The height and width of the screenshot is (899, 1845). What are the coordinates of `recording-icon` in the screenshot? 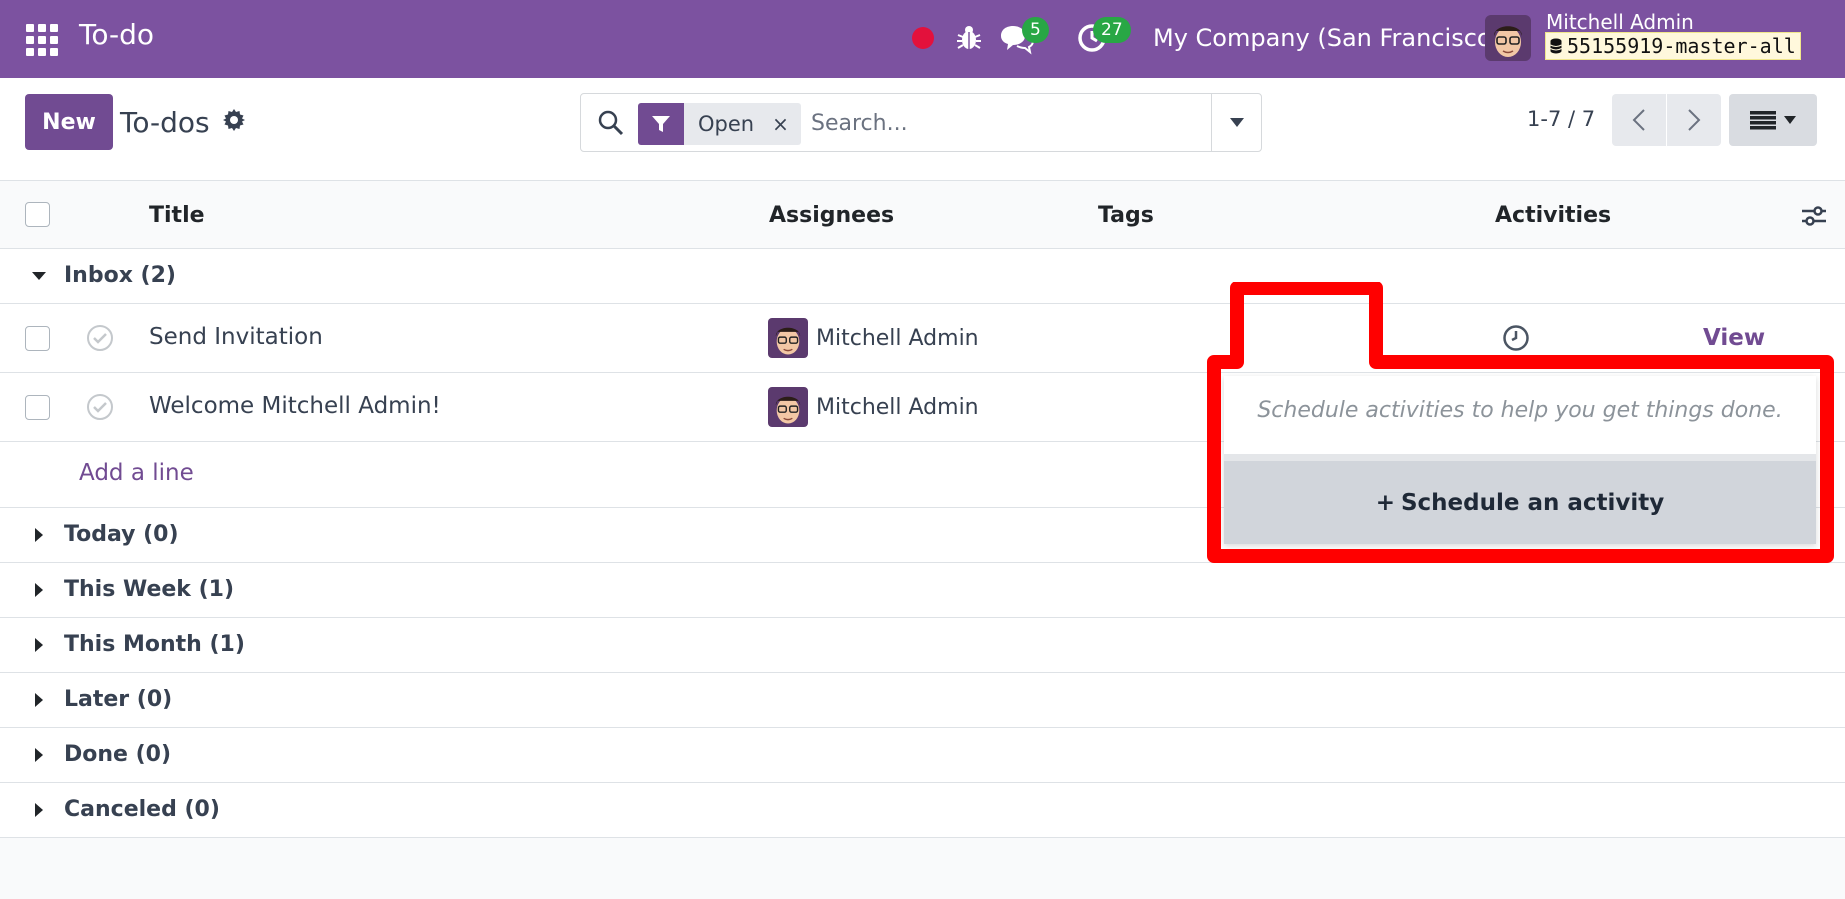 It's located at (923, 38).